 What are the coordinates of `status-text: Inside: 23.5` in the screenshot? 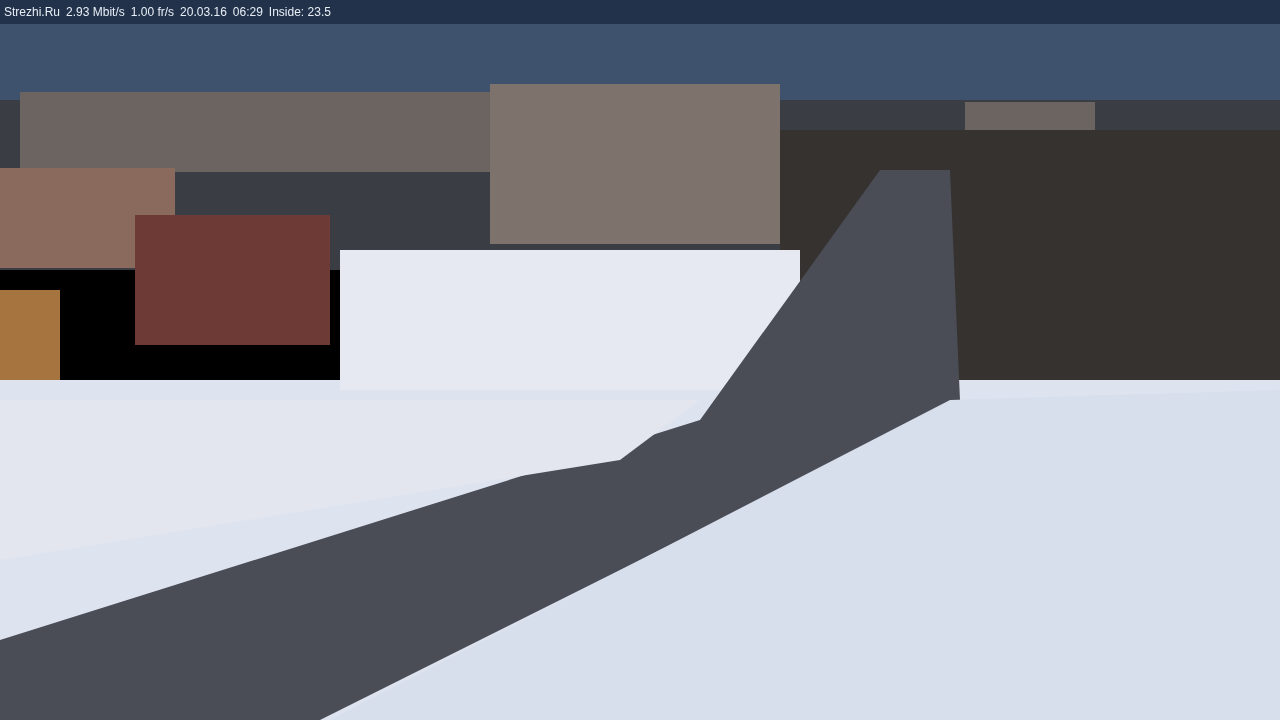 It's located at (299, 12).